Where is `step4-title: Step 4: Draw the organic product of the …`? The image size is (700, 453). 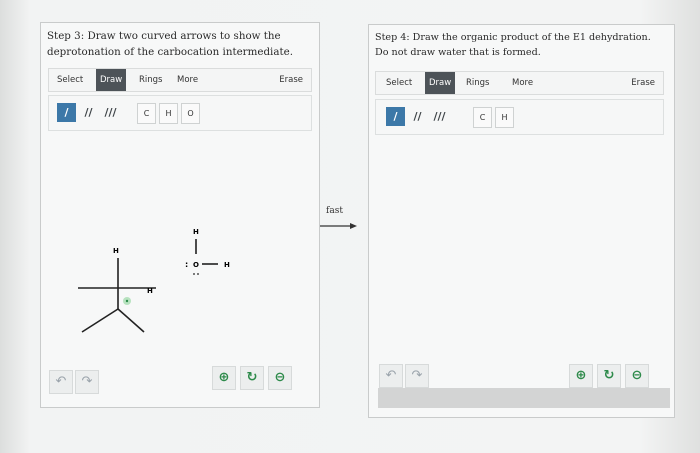 step4-title: Step 4: Draw the organic product of the … is located at coordinates (513, 45).